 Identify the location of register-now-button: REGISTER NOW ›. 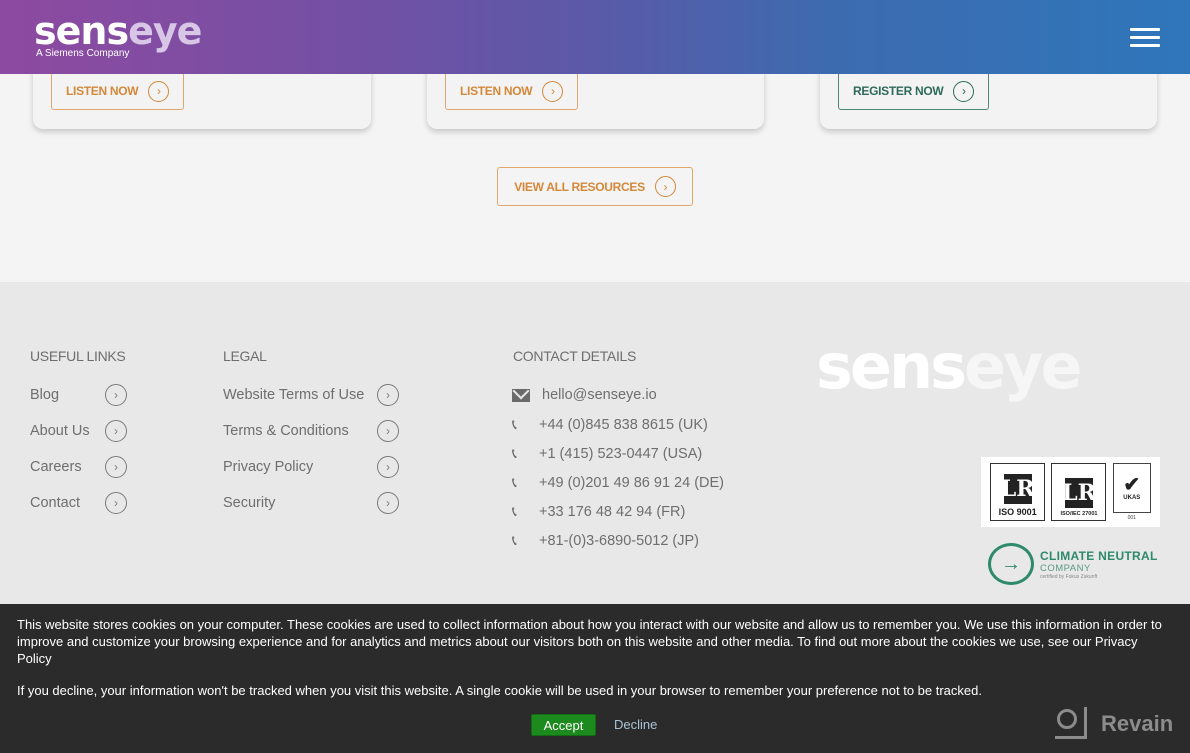
(914, 91).